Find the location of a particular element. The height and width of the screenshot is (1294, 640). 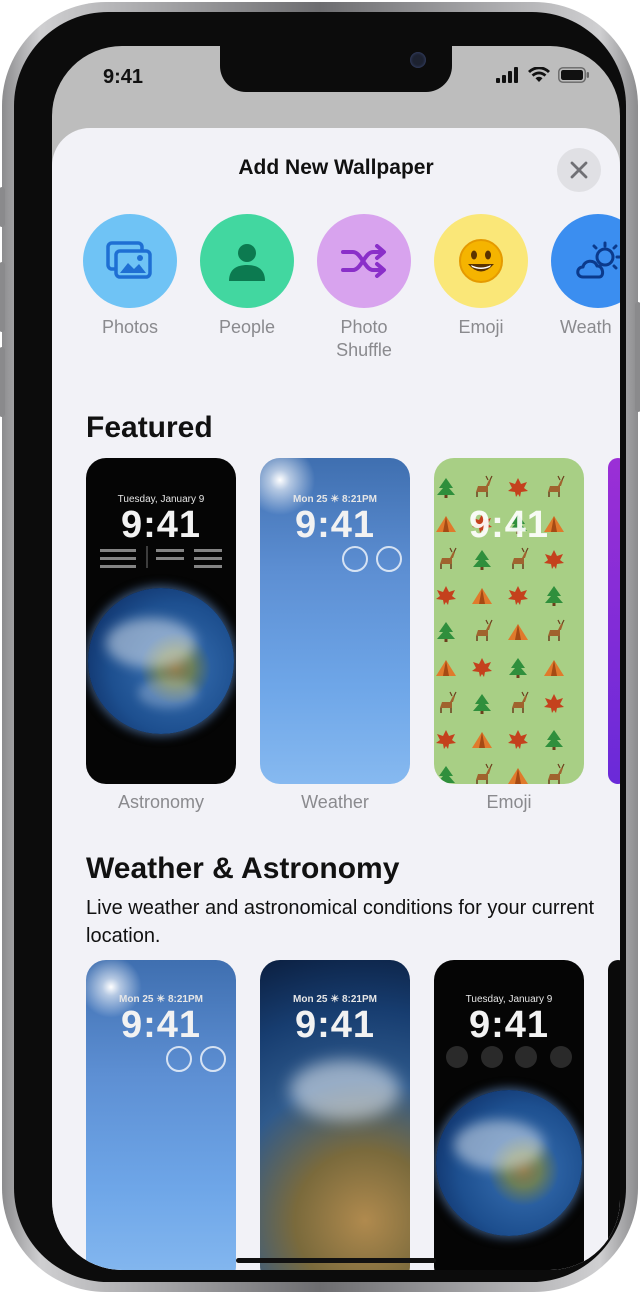

wallpaper-card-weather-live: Mon 25 ☀ 8:21PM 9:41 is located at coordinates (161, 1115).